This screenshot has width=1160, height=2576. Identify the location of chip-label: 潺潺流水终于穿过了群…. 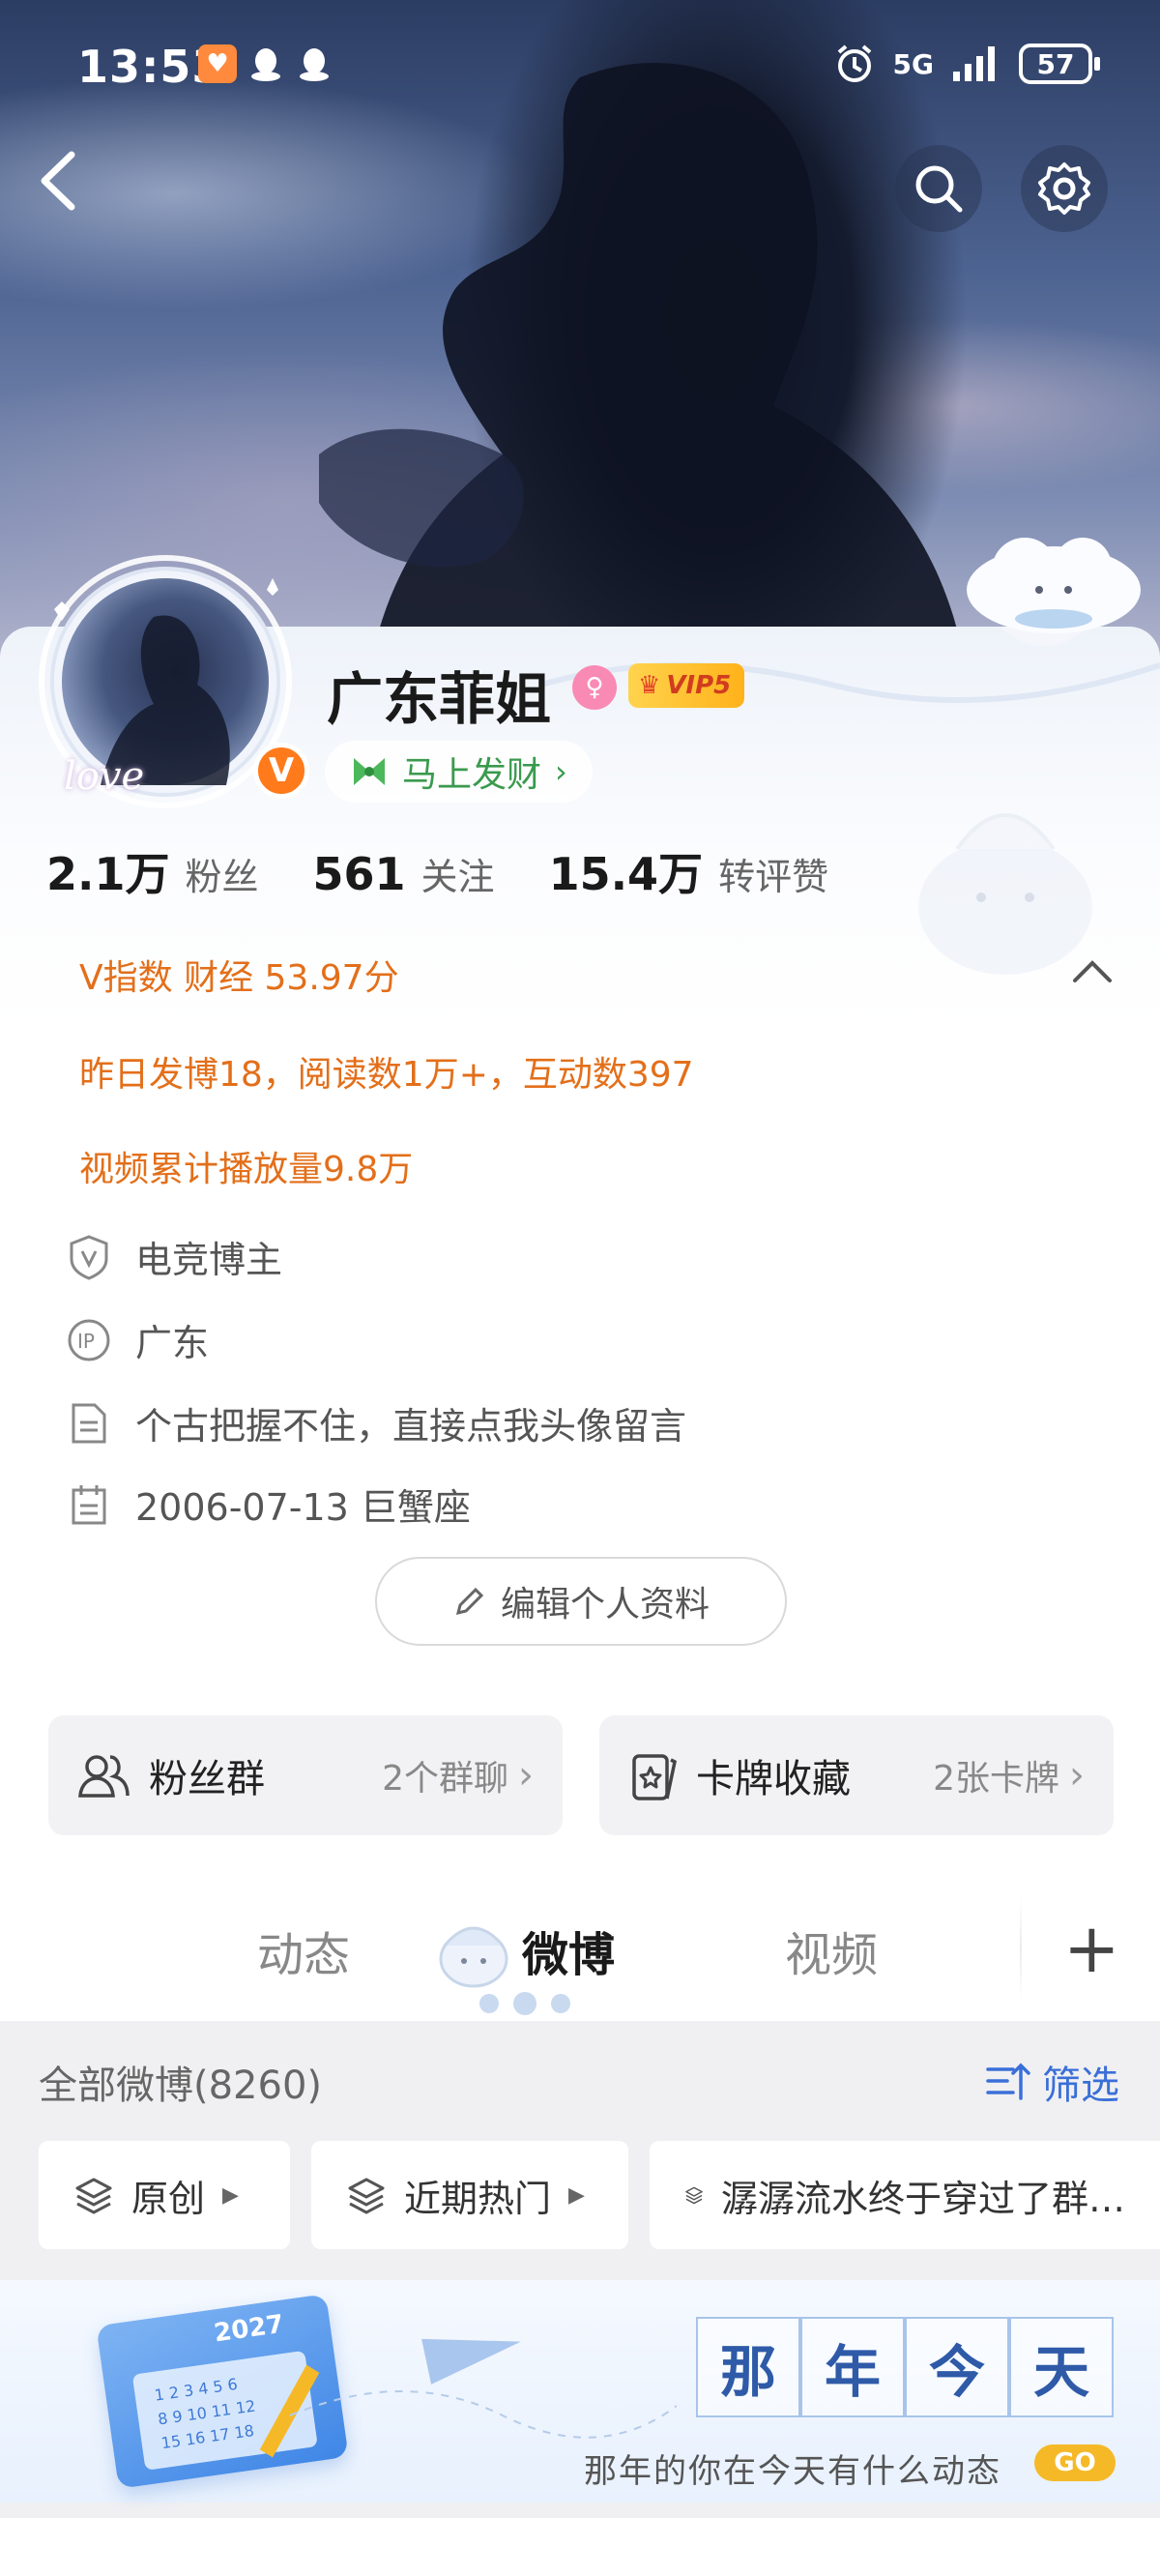
(923, 2198).